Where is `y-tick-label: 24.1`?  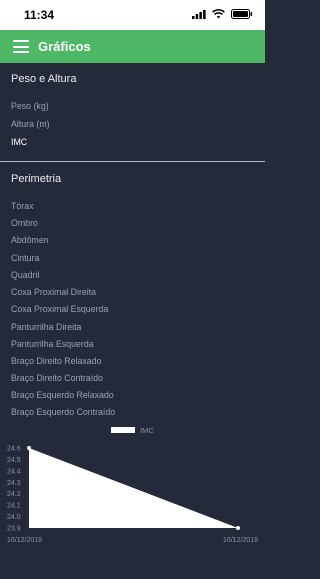
y-tick-label: 24.1 is located at coordinates (14, 506).